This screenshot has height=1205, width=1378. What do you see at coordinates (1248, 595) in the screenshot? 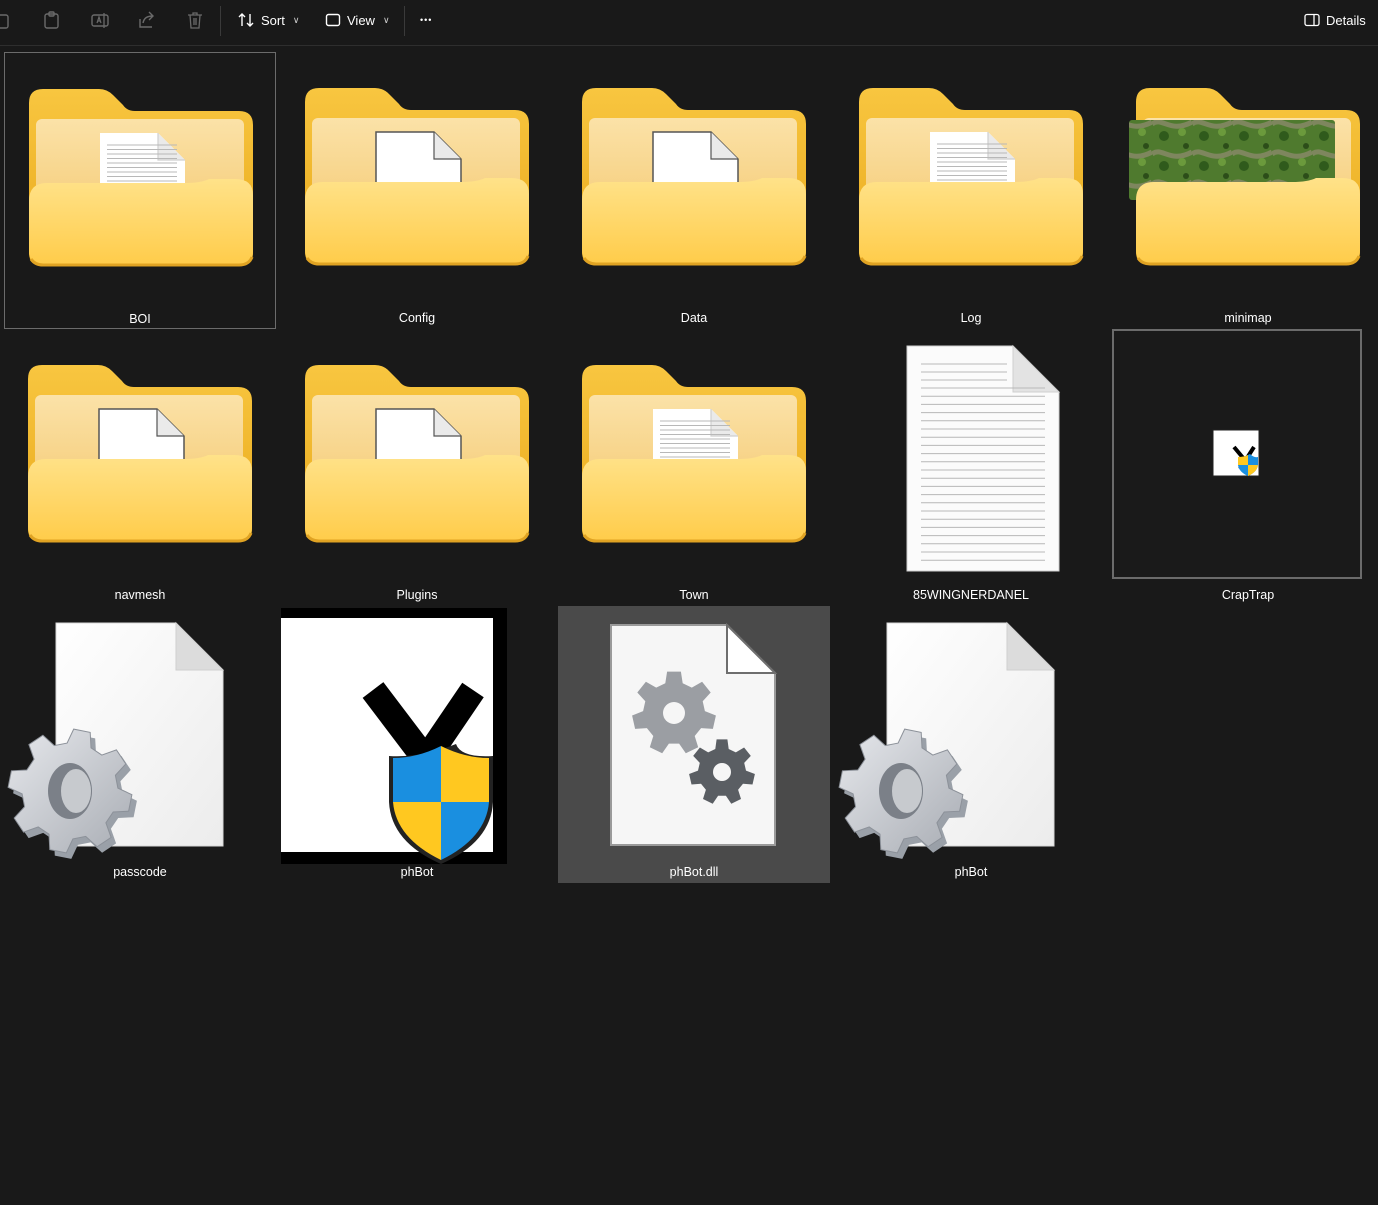
I see `file-name-label: CrapTrap` at bounding box center [1248, 595].